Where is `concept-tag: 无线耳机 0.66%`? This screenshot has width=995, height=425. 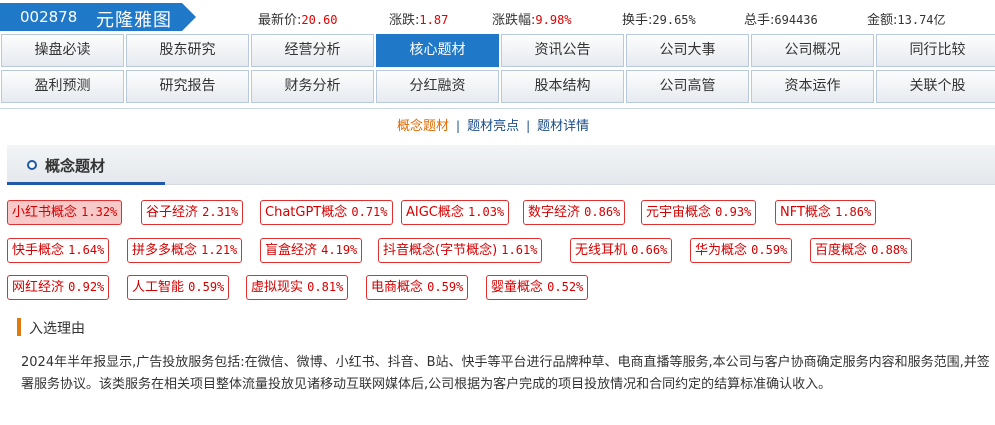
concept-tag: 无线耳机 0.66% is located at coordinates (621, 250).